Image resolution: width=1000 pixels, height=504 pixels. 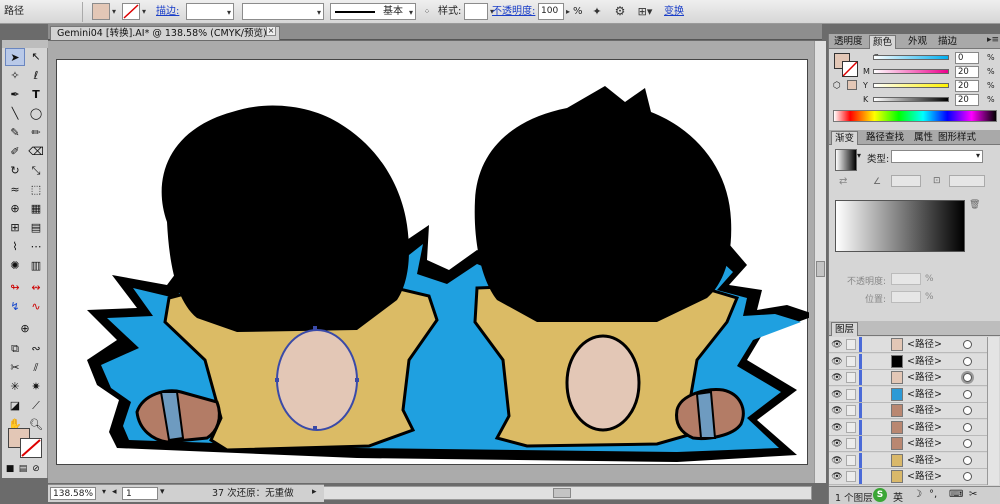 What do you see at coordinates (706, 414) in the screenshot?
I see `right-shoe-stripe` at bounding box center [706, 414].